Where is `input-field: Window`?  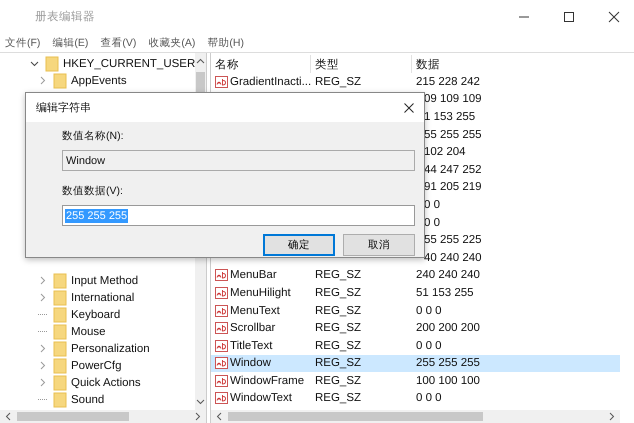 input-field: Window is located at coordinates (238, 160).